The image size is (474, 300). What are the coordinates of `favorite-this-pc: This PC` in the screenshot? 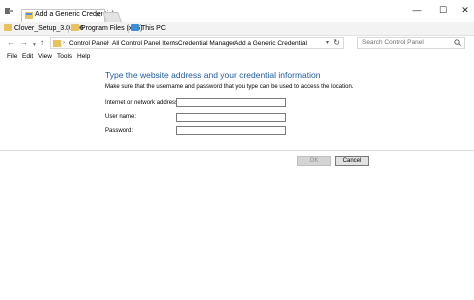 It's located at (148, 29).